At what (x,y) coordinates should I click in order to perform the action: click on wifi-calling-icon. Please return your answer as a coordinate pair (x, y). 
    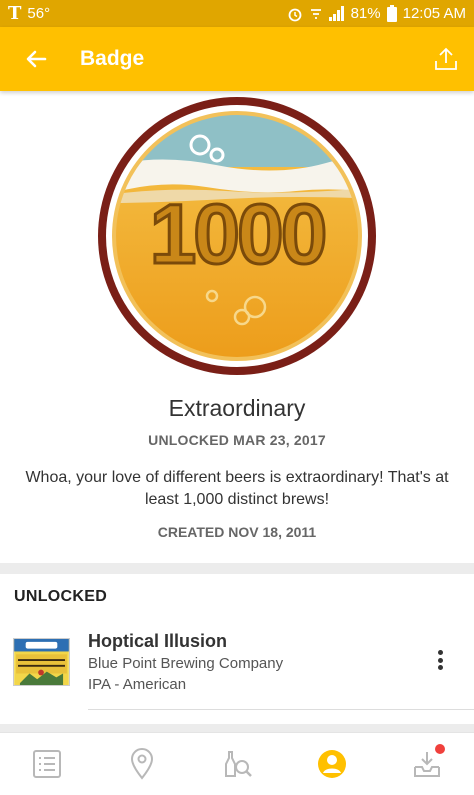
    Looking at the image, I should click on (315, 13).